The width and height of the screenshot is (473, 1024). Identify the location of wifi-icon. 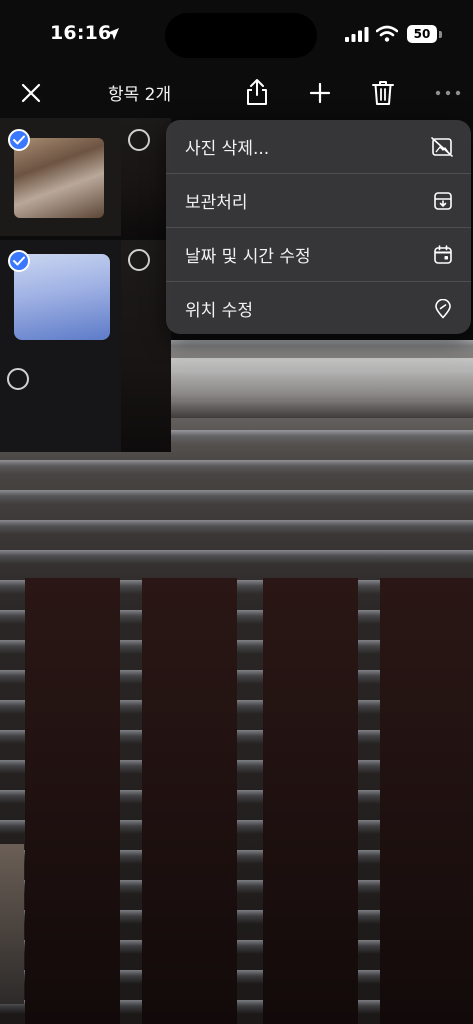
(387, 35).